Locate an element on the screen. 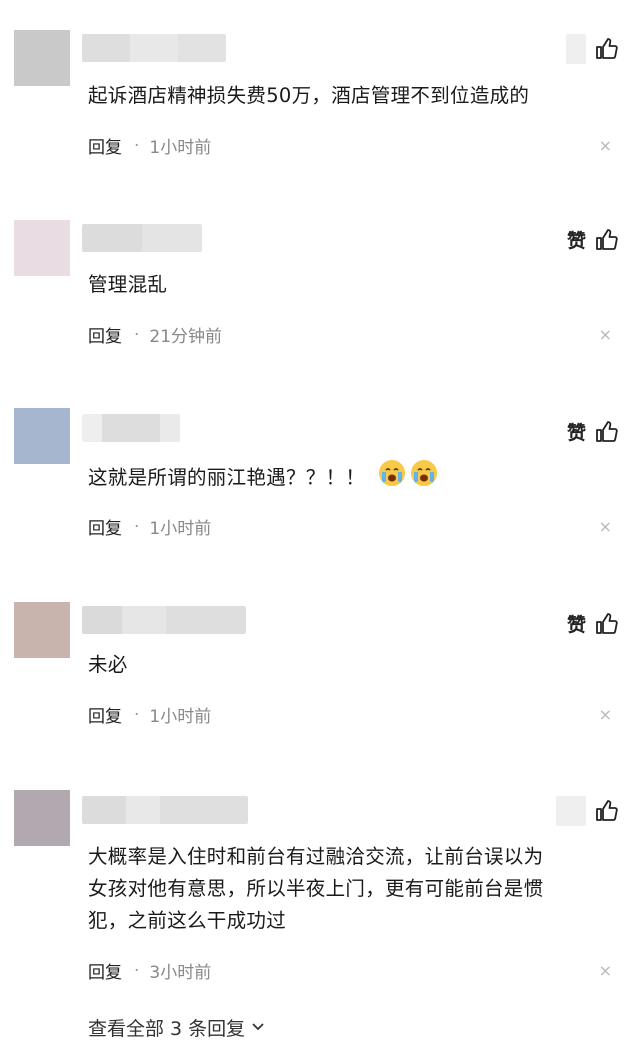  comment-text-line: 大概率是入住时和前台有过融洽交流，让前台误以为 is located at coordinates (316, 856).